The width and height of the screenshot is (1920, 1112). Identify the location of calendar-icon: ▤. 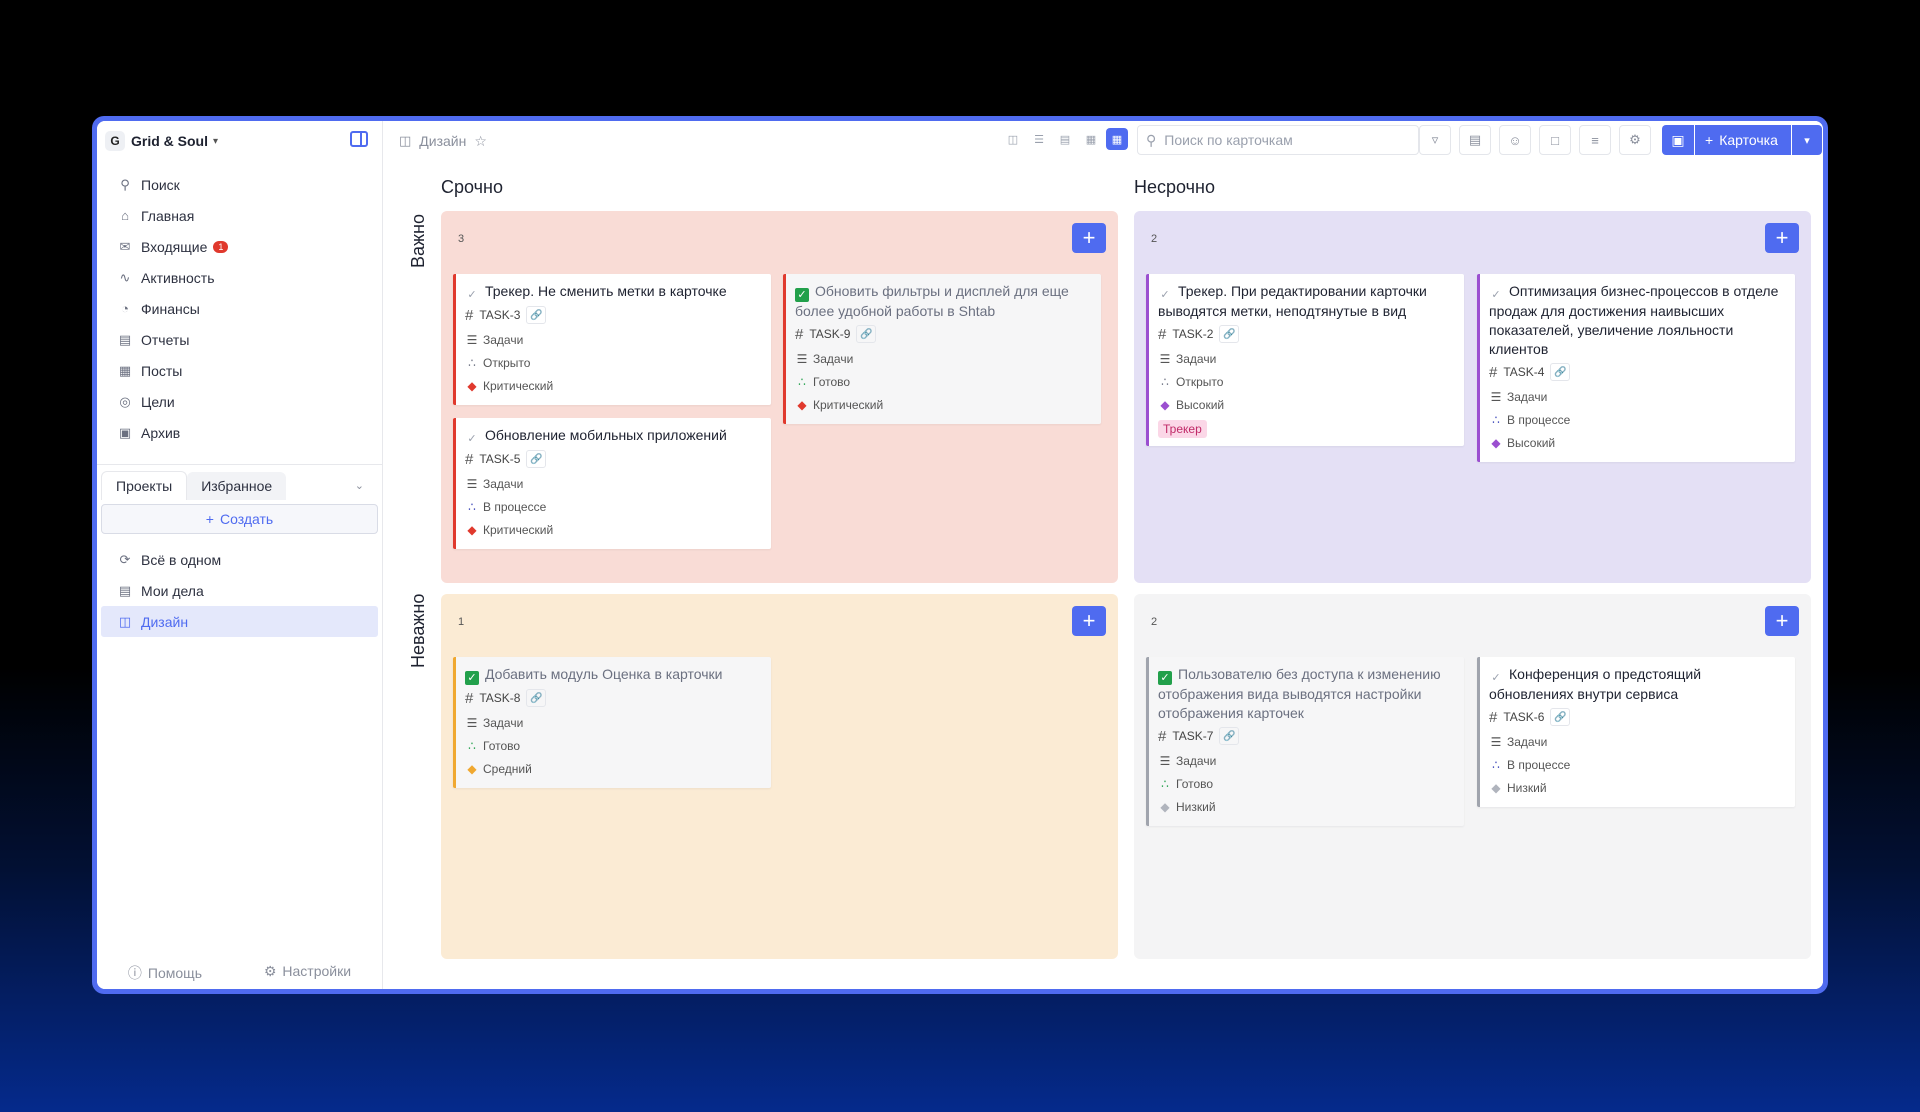
(1475, 140).